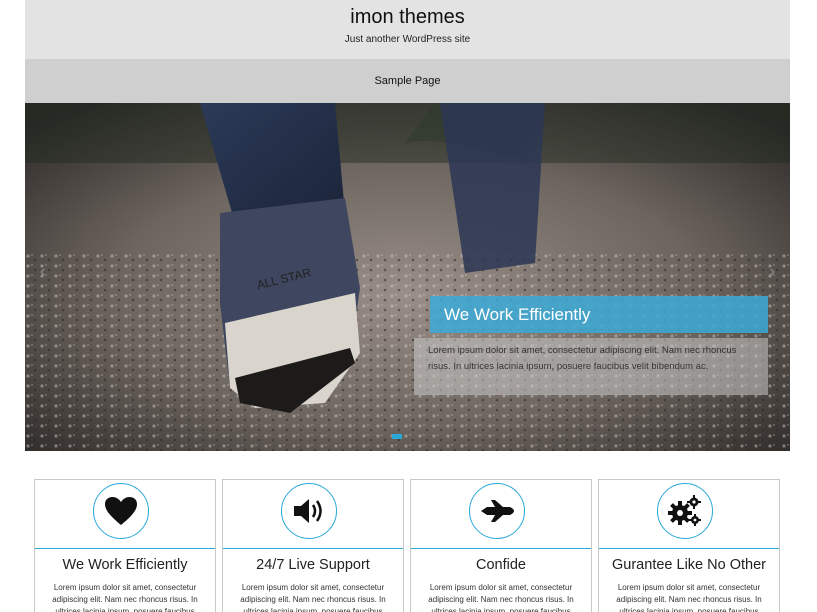 This screenshot has height=612, width=817. I want to click on speaker-icon, so click(309, 511).